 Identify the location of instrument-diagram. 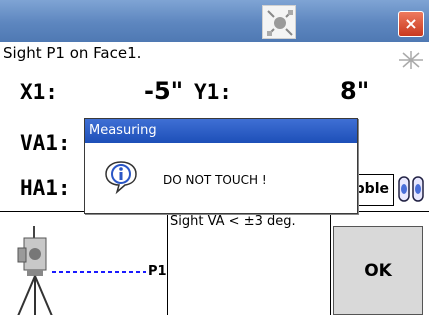
(84, 263).